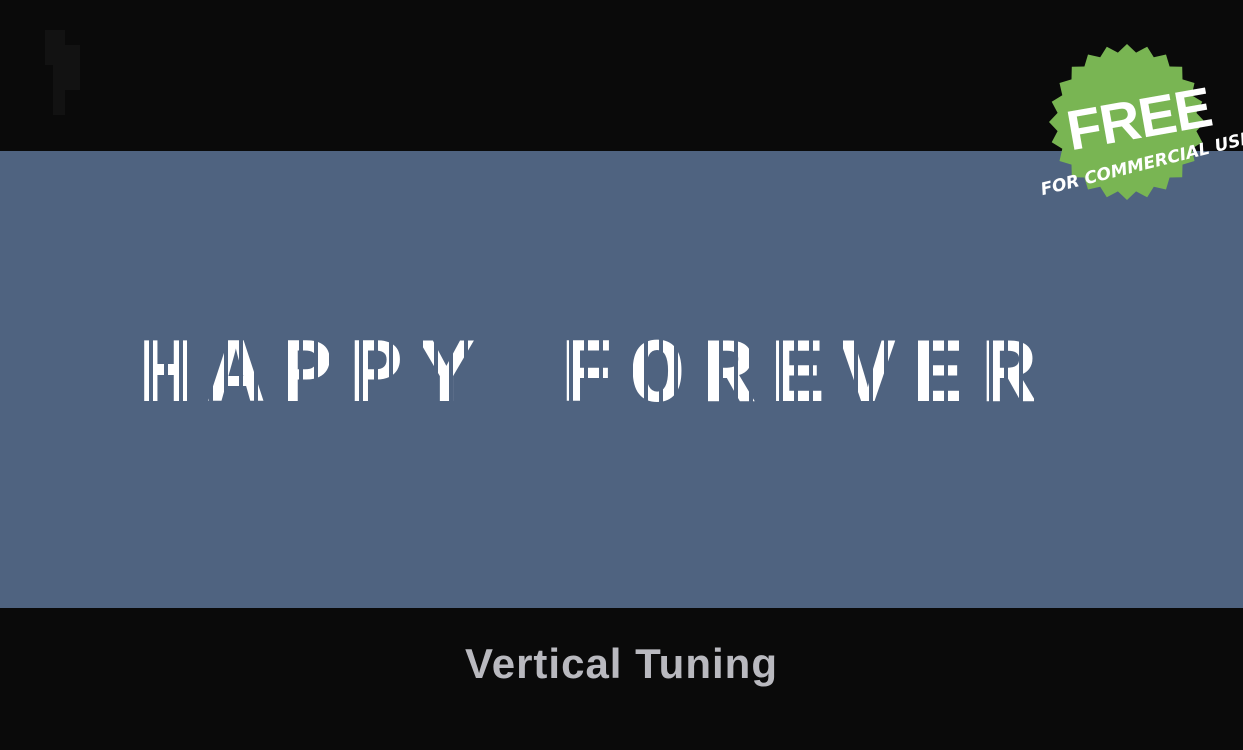 This screenshot has height=750, width=1243. I want to click on font-name: Vertical Tuning, so click(621, 664).